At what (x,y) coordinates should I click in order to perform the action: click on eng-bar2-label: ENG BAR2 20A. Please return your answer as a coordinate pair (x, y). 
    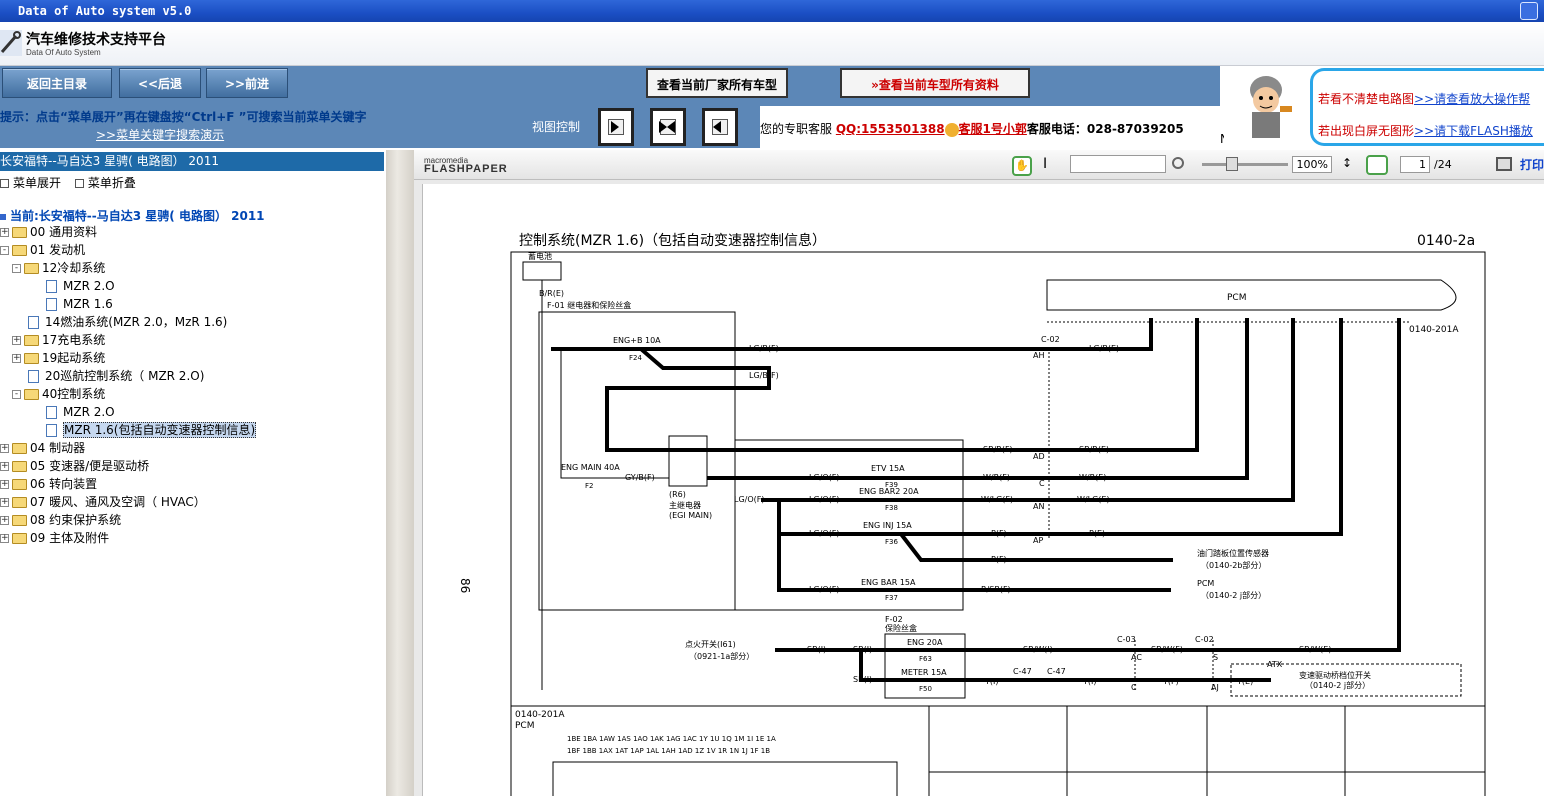
    Looking at the image, I should click on (889, 491).